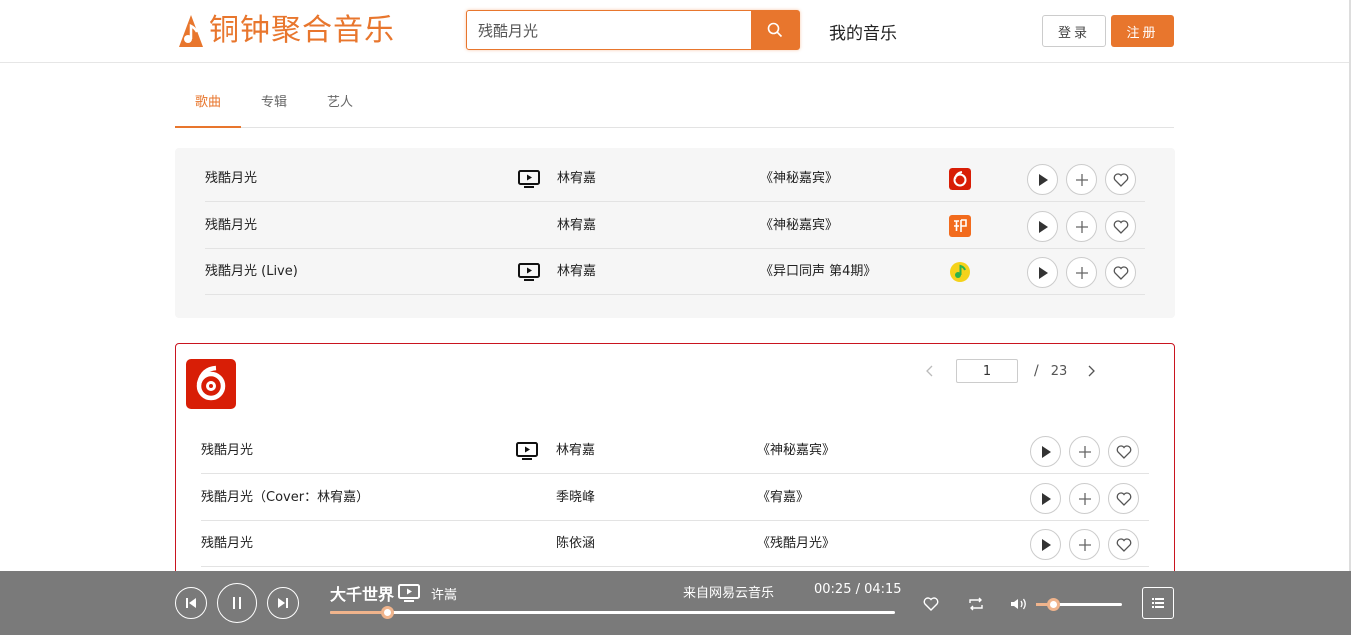 Image resolution: width=1351 pixels, height=635 pixels. I want to click on search-icon, so click(775, 30).